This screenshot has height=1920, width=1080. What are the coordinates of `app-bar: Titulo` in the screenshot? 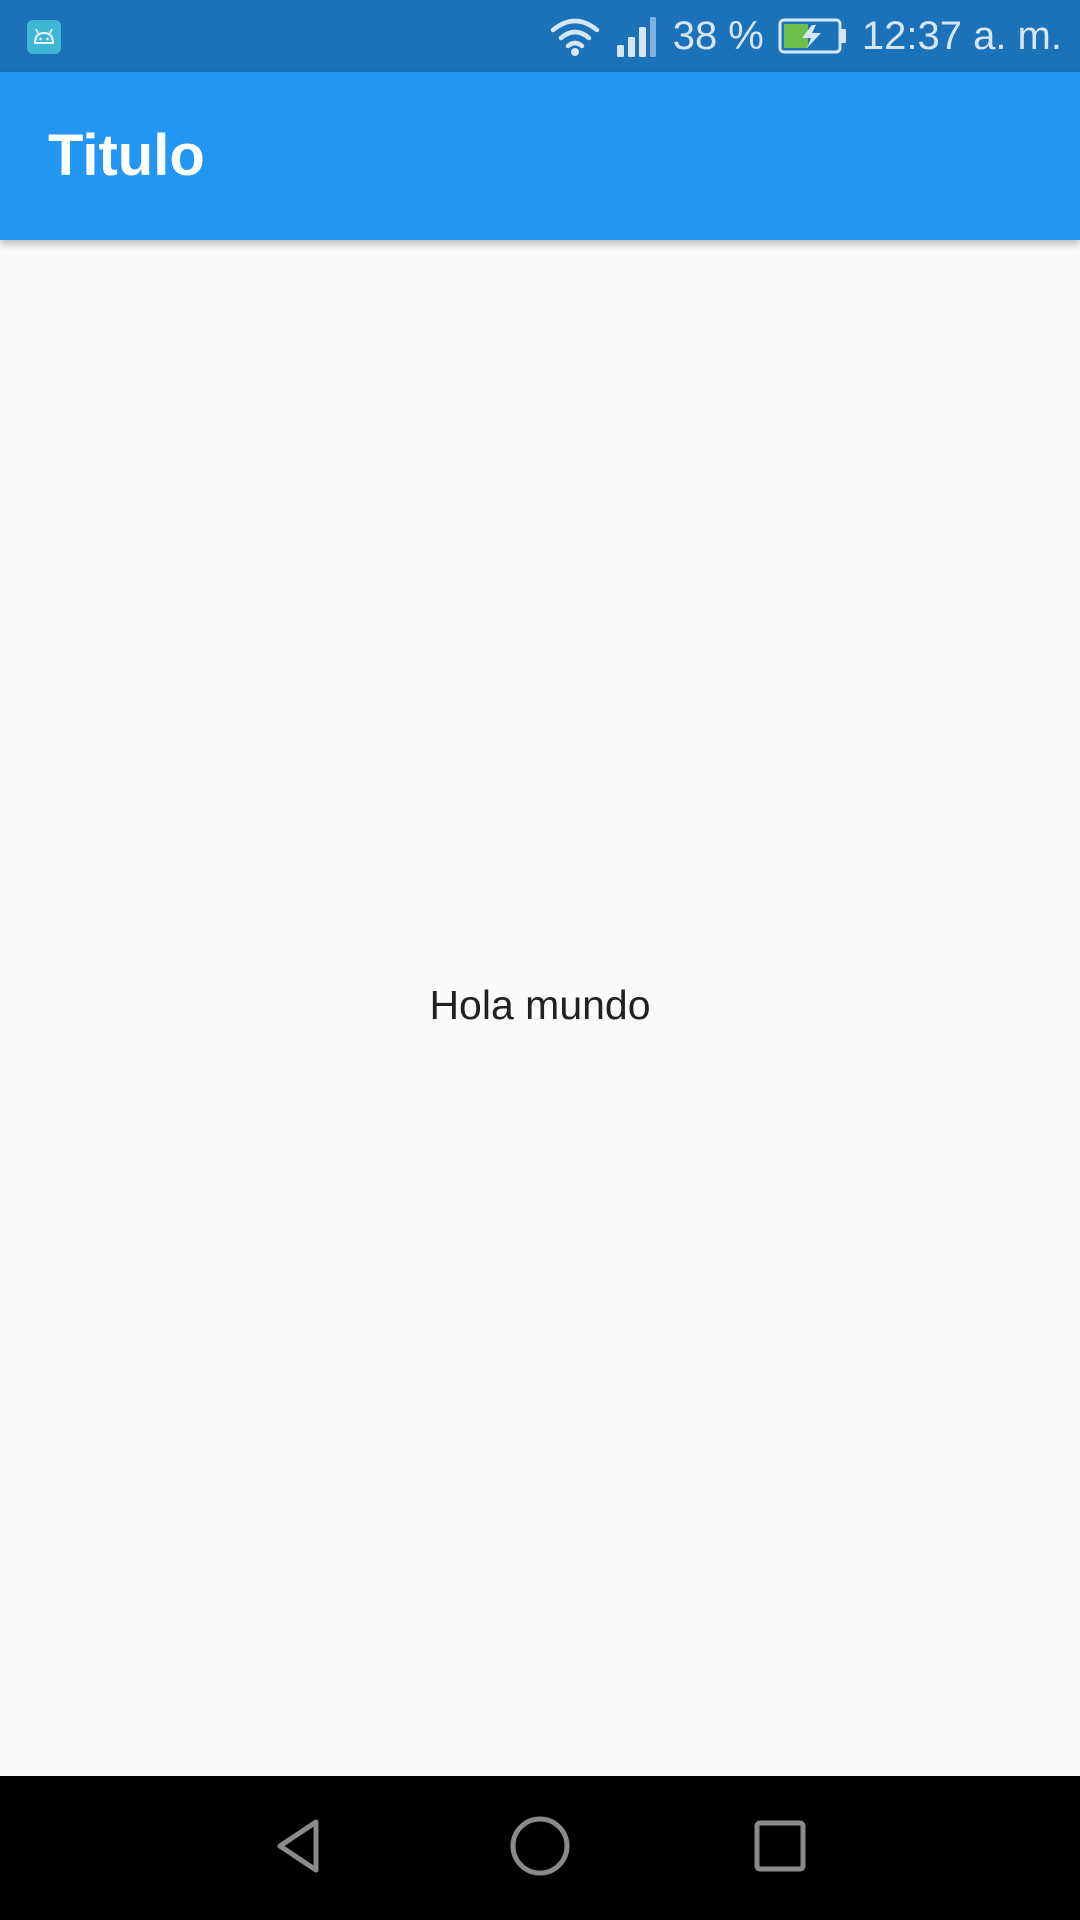 It's located at (540, 156).